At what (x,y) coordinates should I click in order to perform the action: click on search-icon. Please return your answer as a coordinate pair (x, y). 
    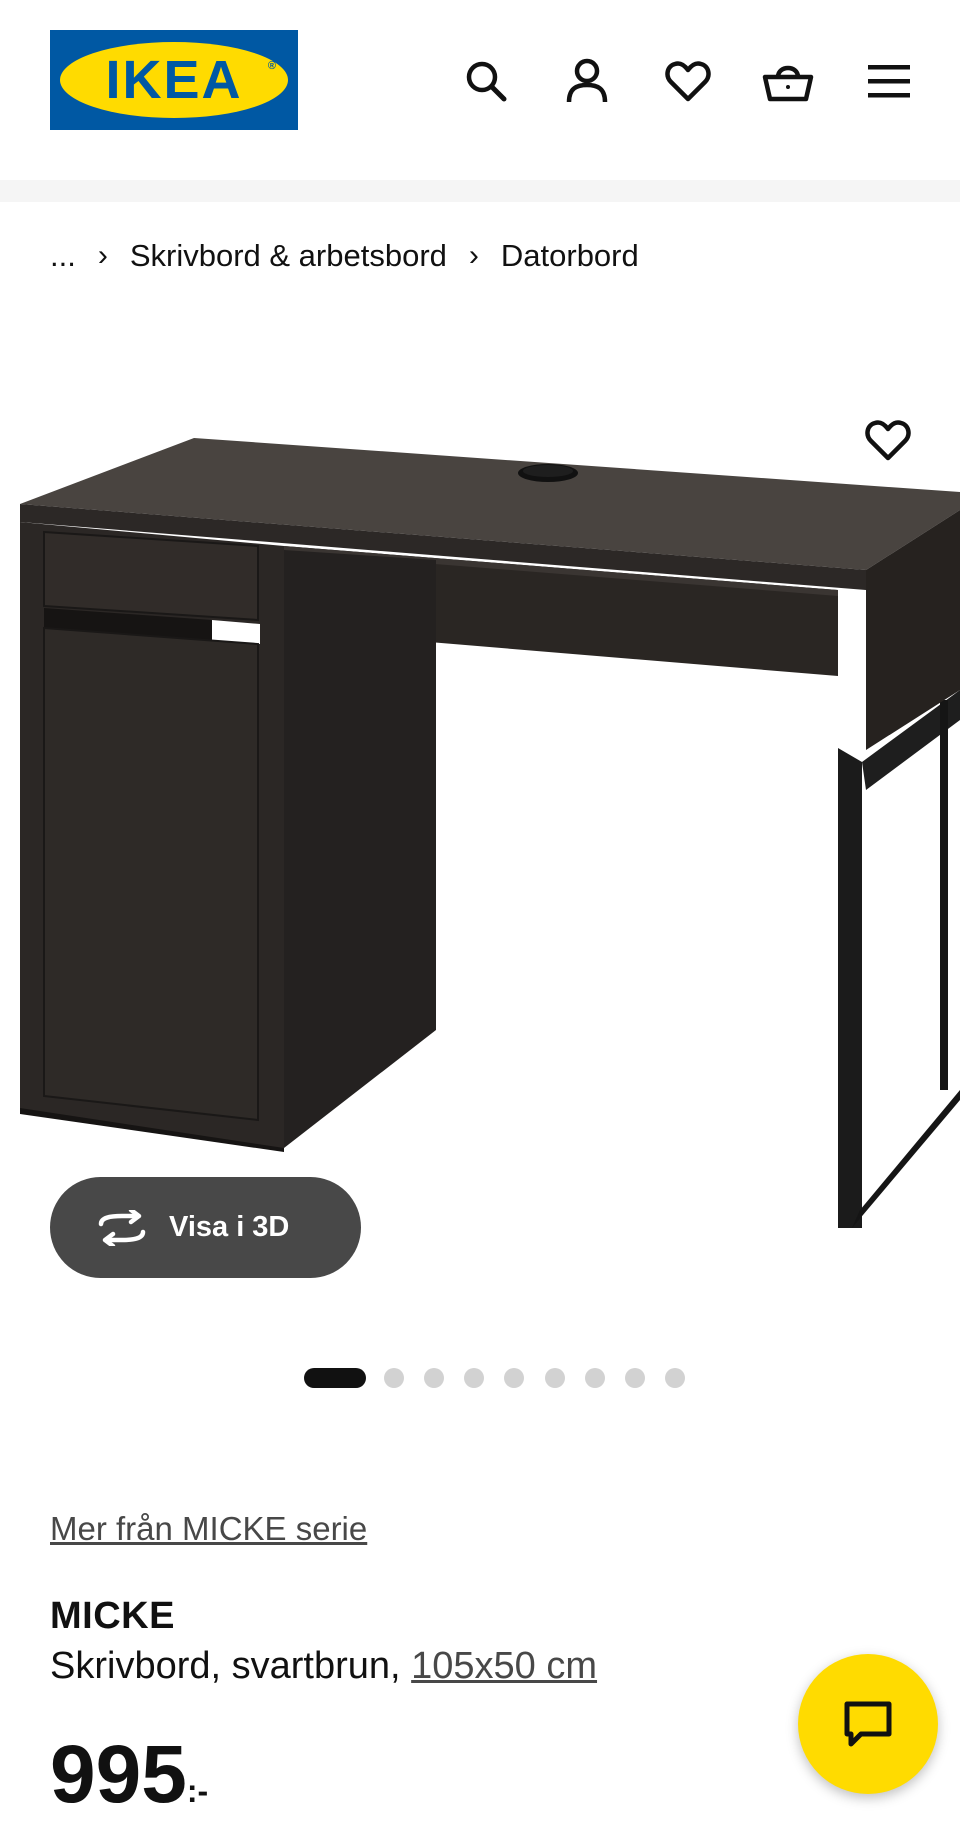
    Looking at the image, I should click on (486, 81).